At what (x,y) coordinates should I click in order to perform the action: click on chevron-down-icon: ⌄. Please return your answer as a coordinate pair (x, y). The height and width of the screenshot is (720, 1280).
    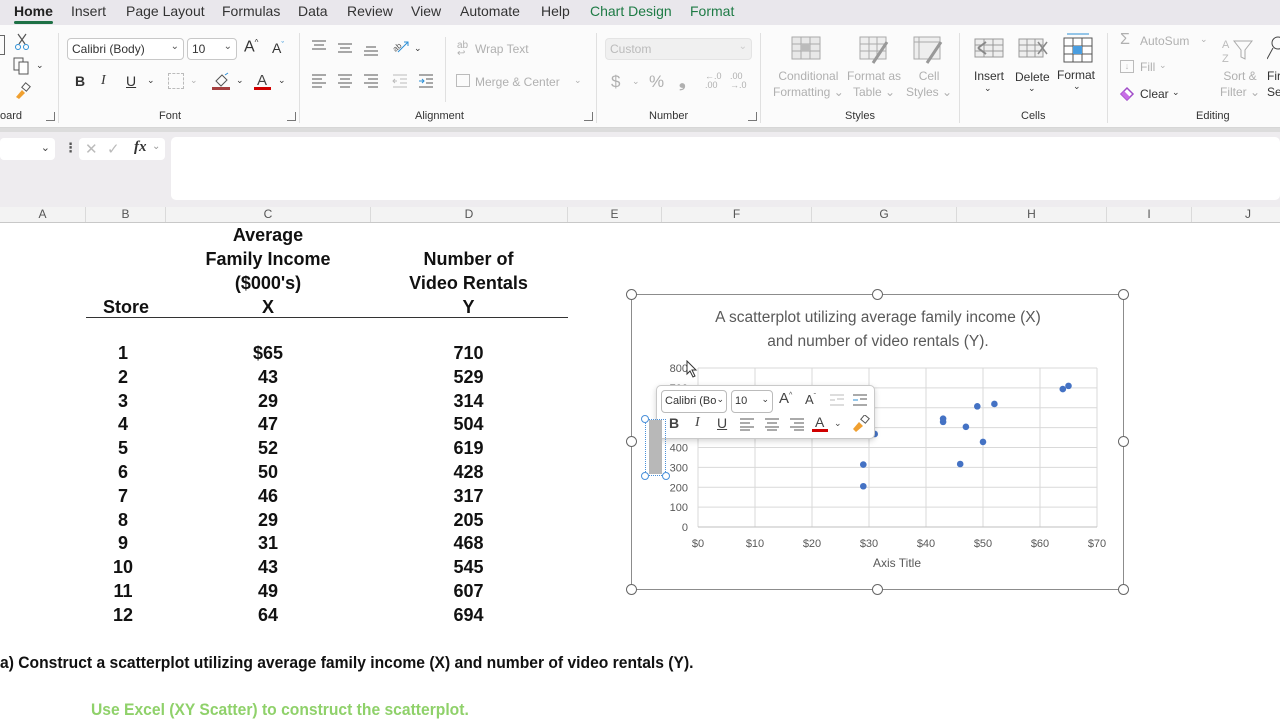
    Looking at the image, I should click on (156, 146).